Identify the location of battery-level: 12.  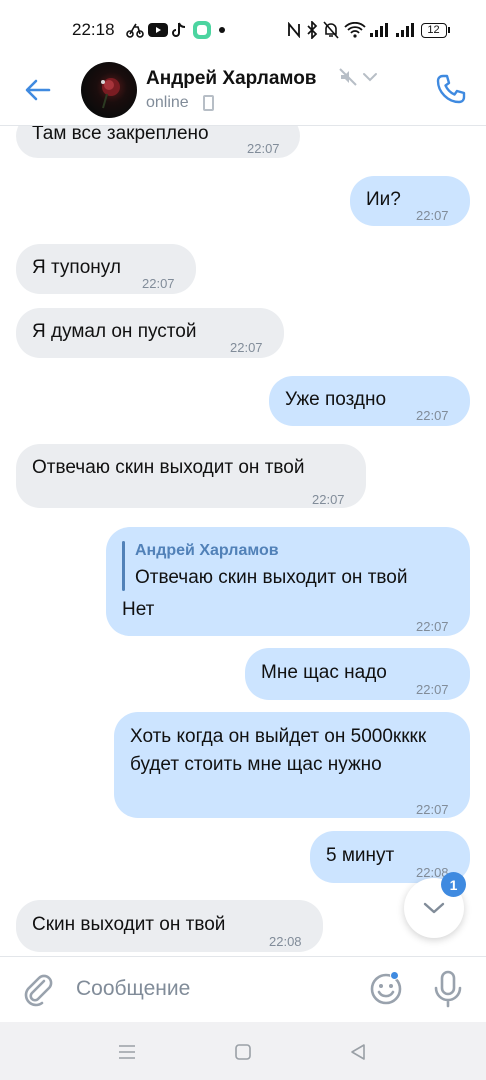
(433, 30).